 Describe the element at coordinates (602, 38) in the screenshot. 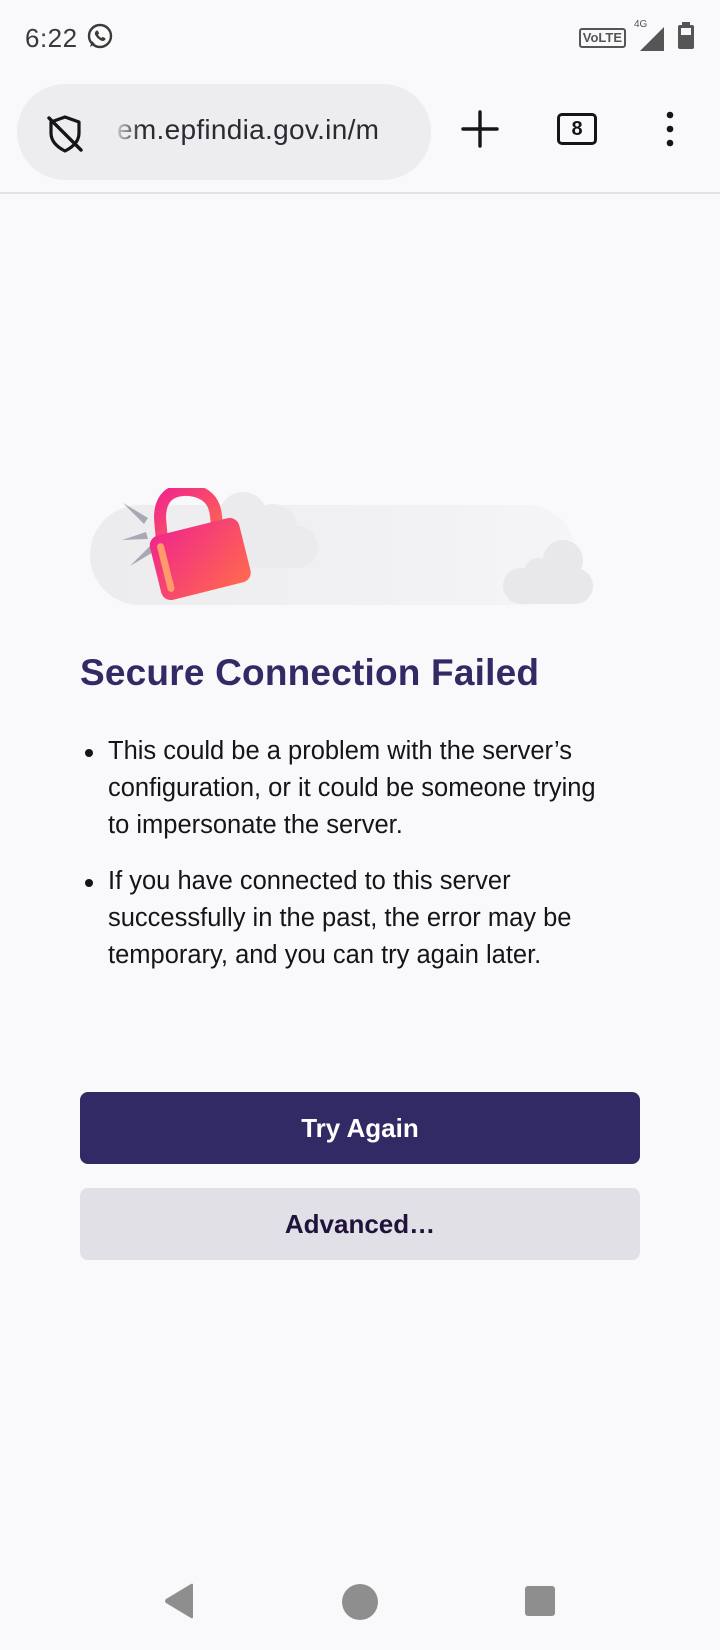

I see `volte-icon: VoLTE` at that location.